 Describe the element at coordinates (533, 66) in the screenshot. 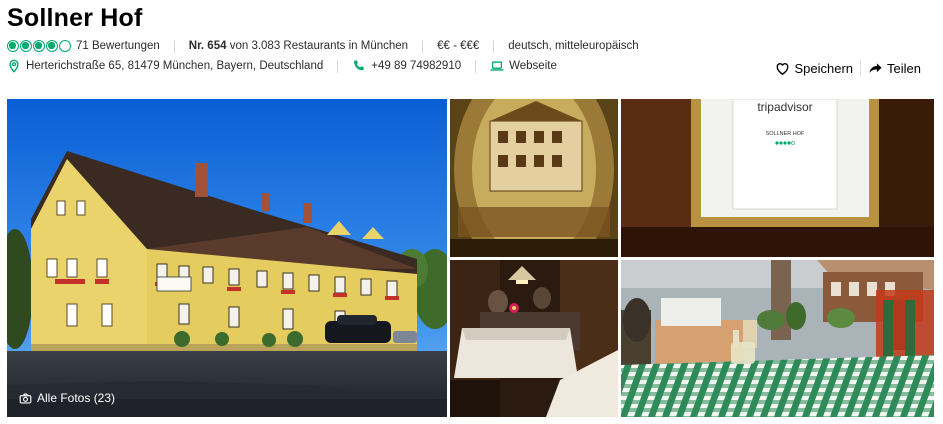

I see `website-link: Webseite` at that location.